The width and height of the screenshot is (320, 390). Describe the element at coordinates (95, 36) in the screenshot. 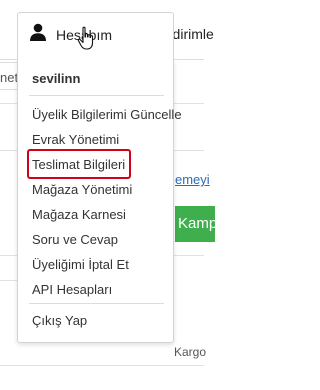

I see `account-menu-tab: Hesabım` at that location.